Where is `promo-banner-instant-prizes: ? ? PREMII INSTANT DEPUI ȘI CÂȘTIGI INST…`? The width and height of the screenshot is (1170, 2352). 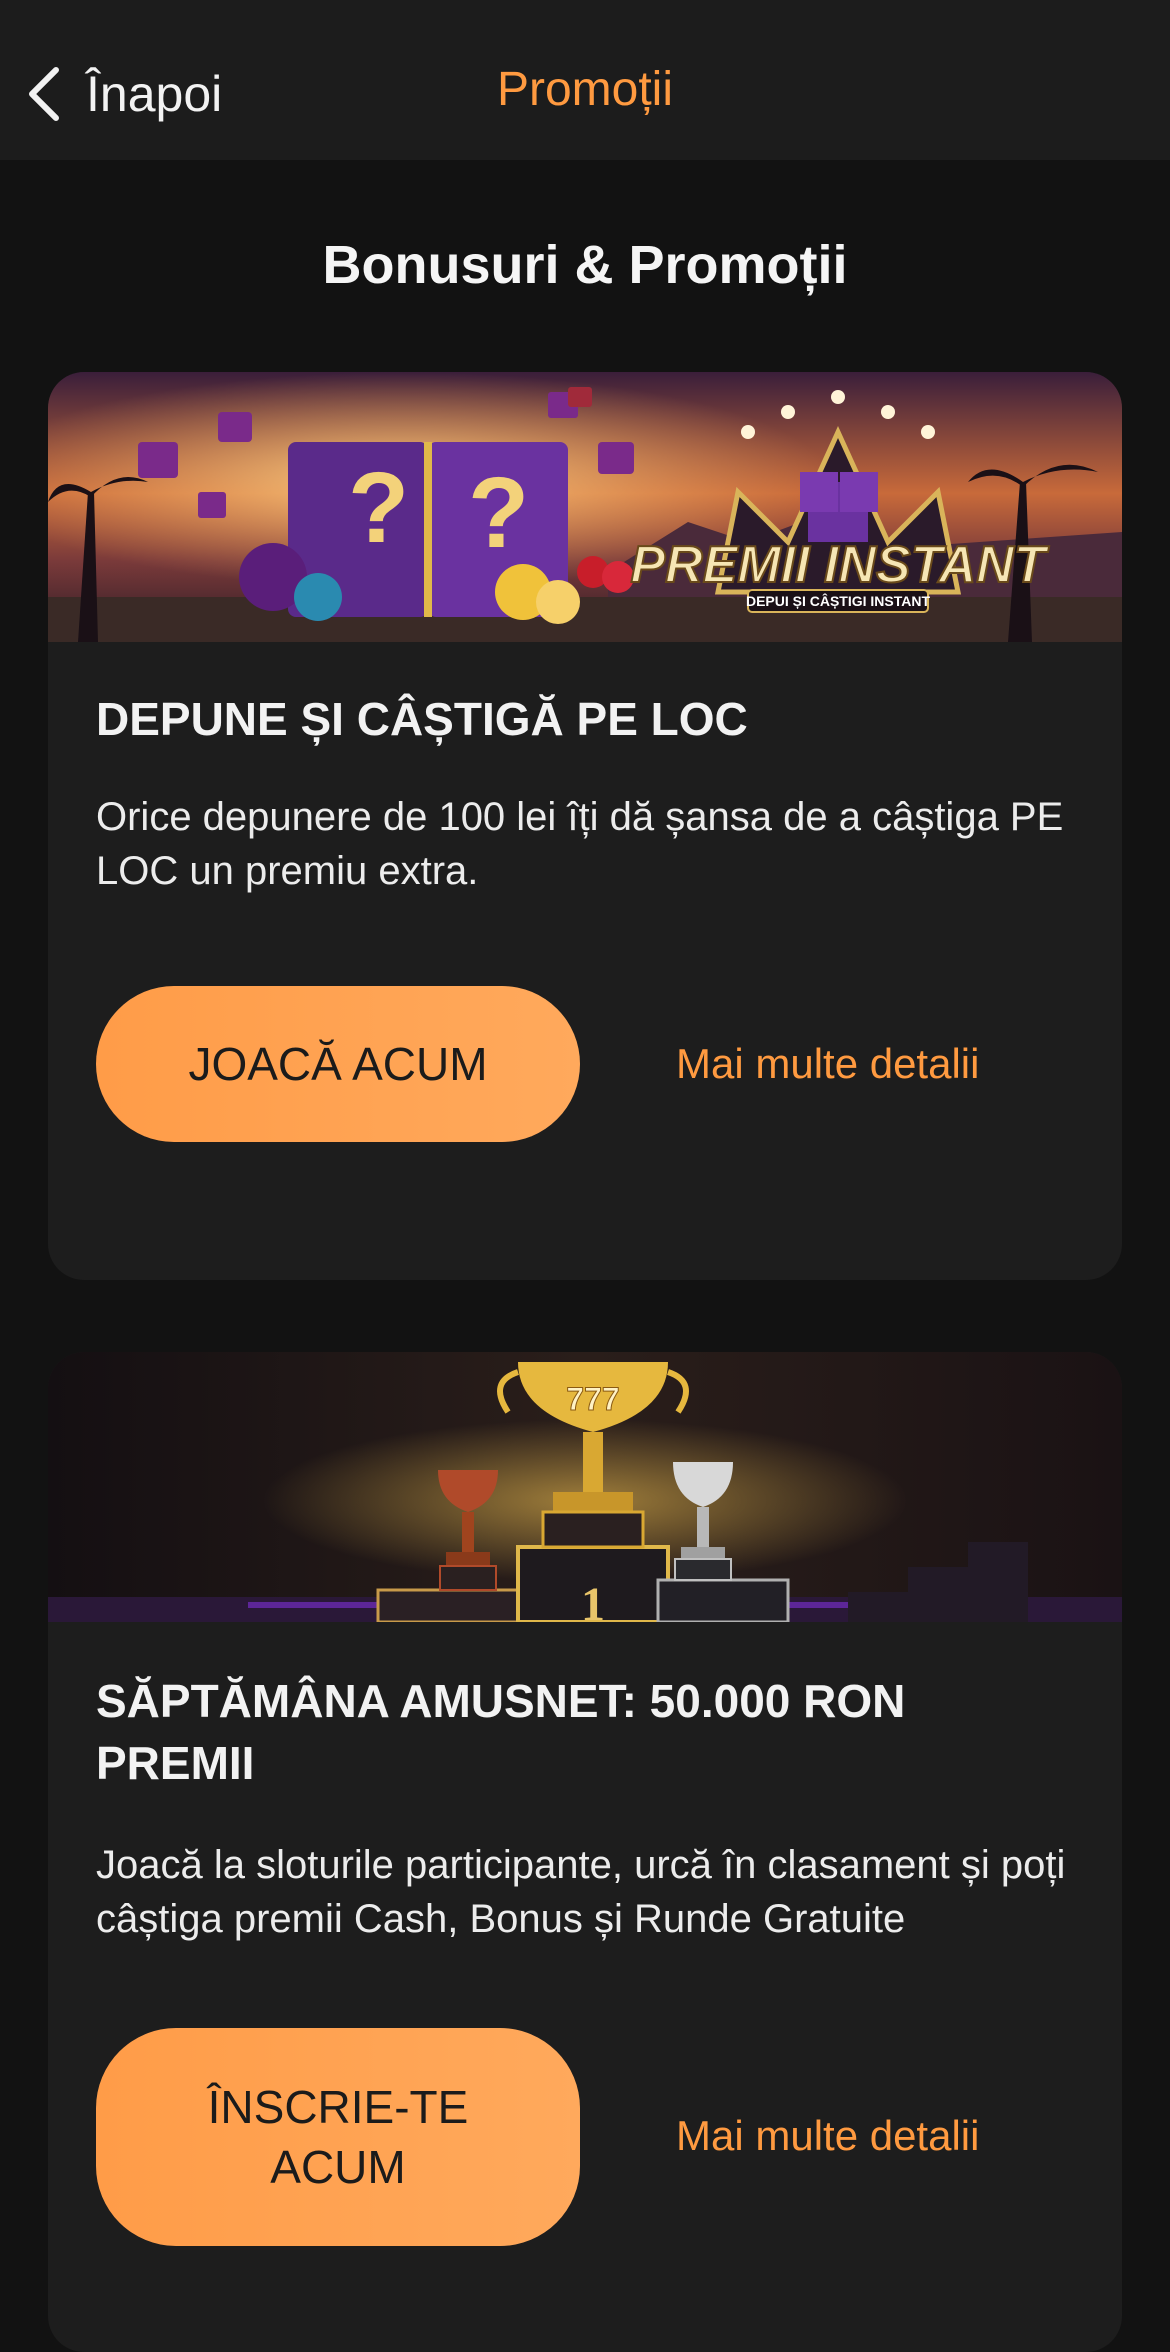 promo-banner-instant-prizes: ? ? PREMII INSTANT DEPUI ȘI CÂȘTIGI INST… is located at coordinates (585, 507).